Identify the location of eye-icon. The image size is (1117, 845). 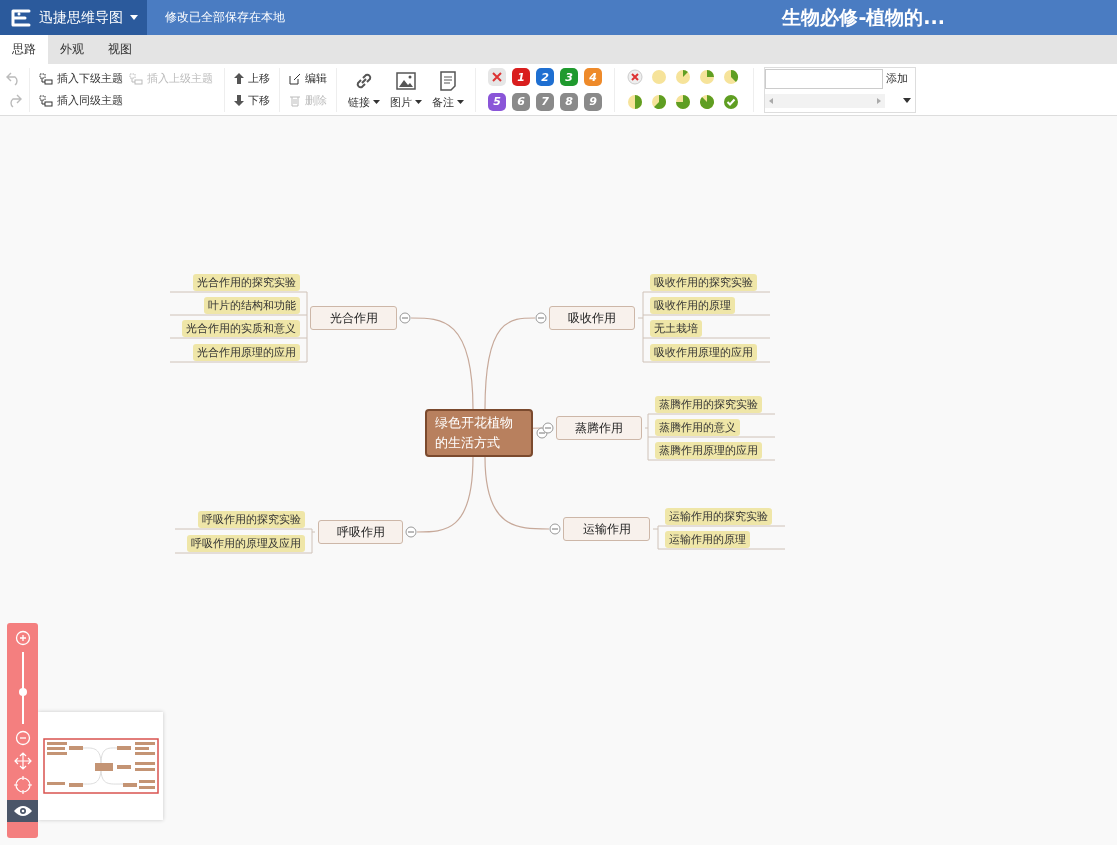
(22, 811).